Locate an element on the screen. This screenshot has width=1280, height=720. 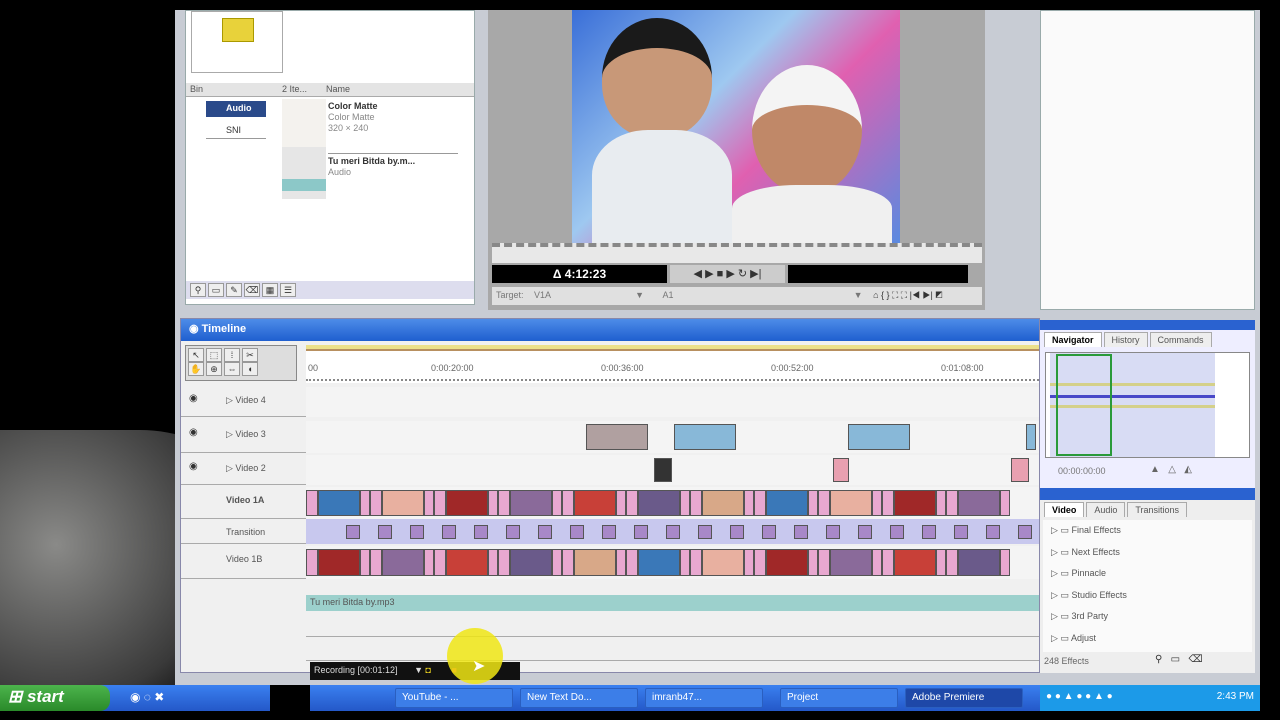
zoom-tool-icon: ⊕ is located at coordinates (214, 369).